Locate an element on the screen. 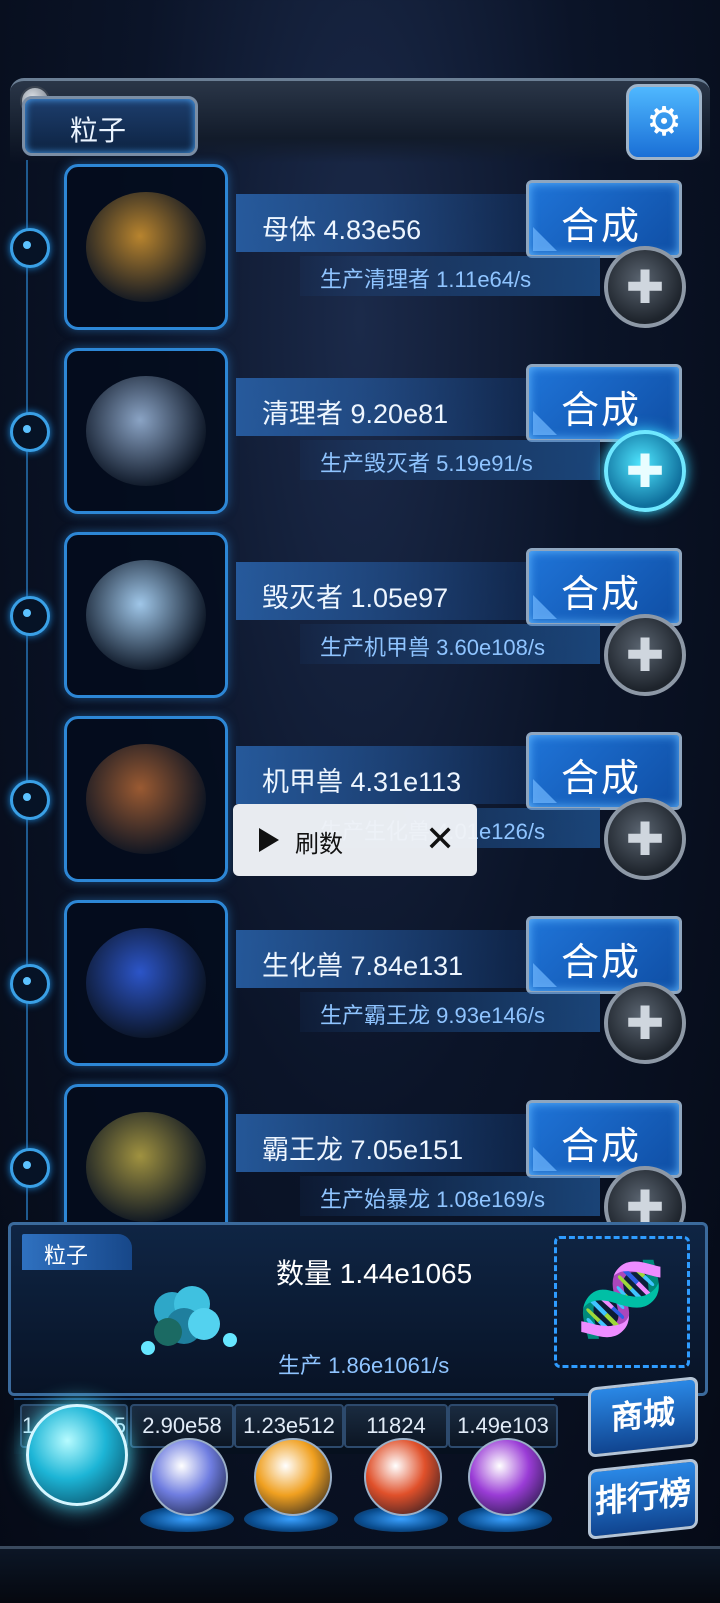  creature-amount: 7.05e151 is located at coordinates (407, 1150).